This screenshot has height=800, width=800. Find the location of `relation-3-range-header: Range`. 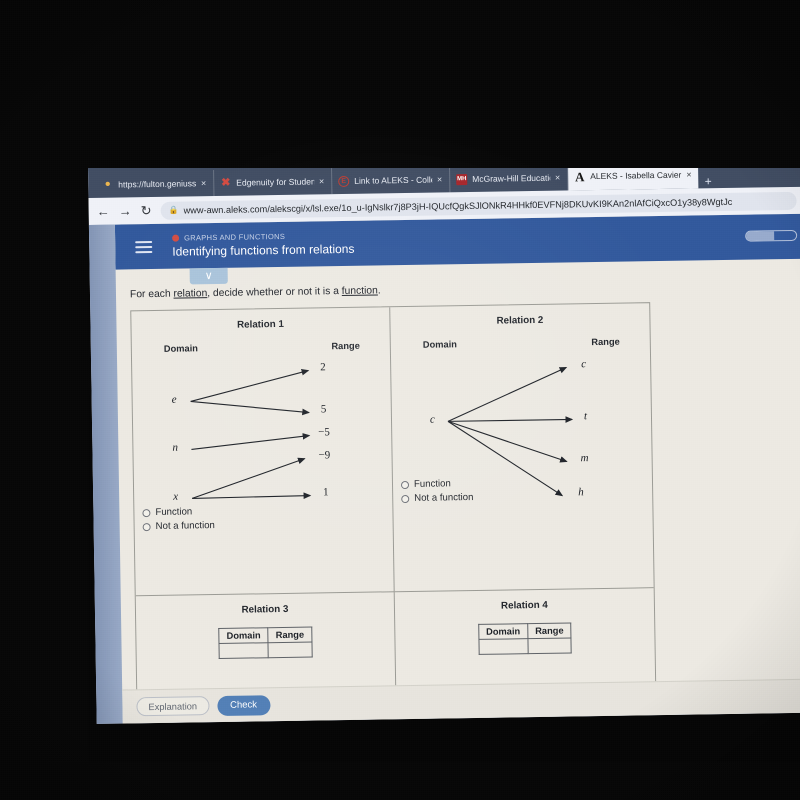

relation-3-range-header: Range is located at coordinates (290, 635).